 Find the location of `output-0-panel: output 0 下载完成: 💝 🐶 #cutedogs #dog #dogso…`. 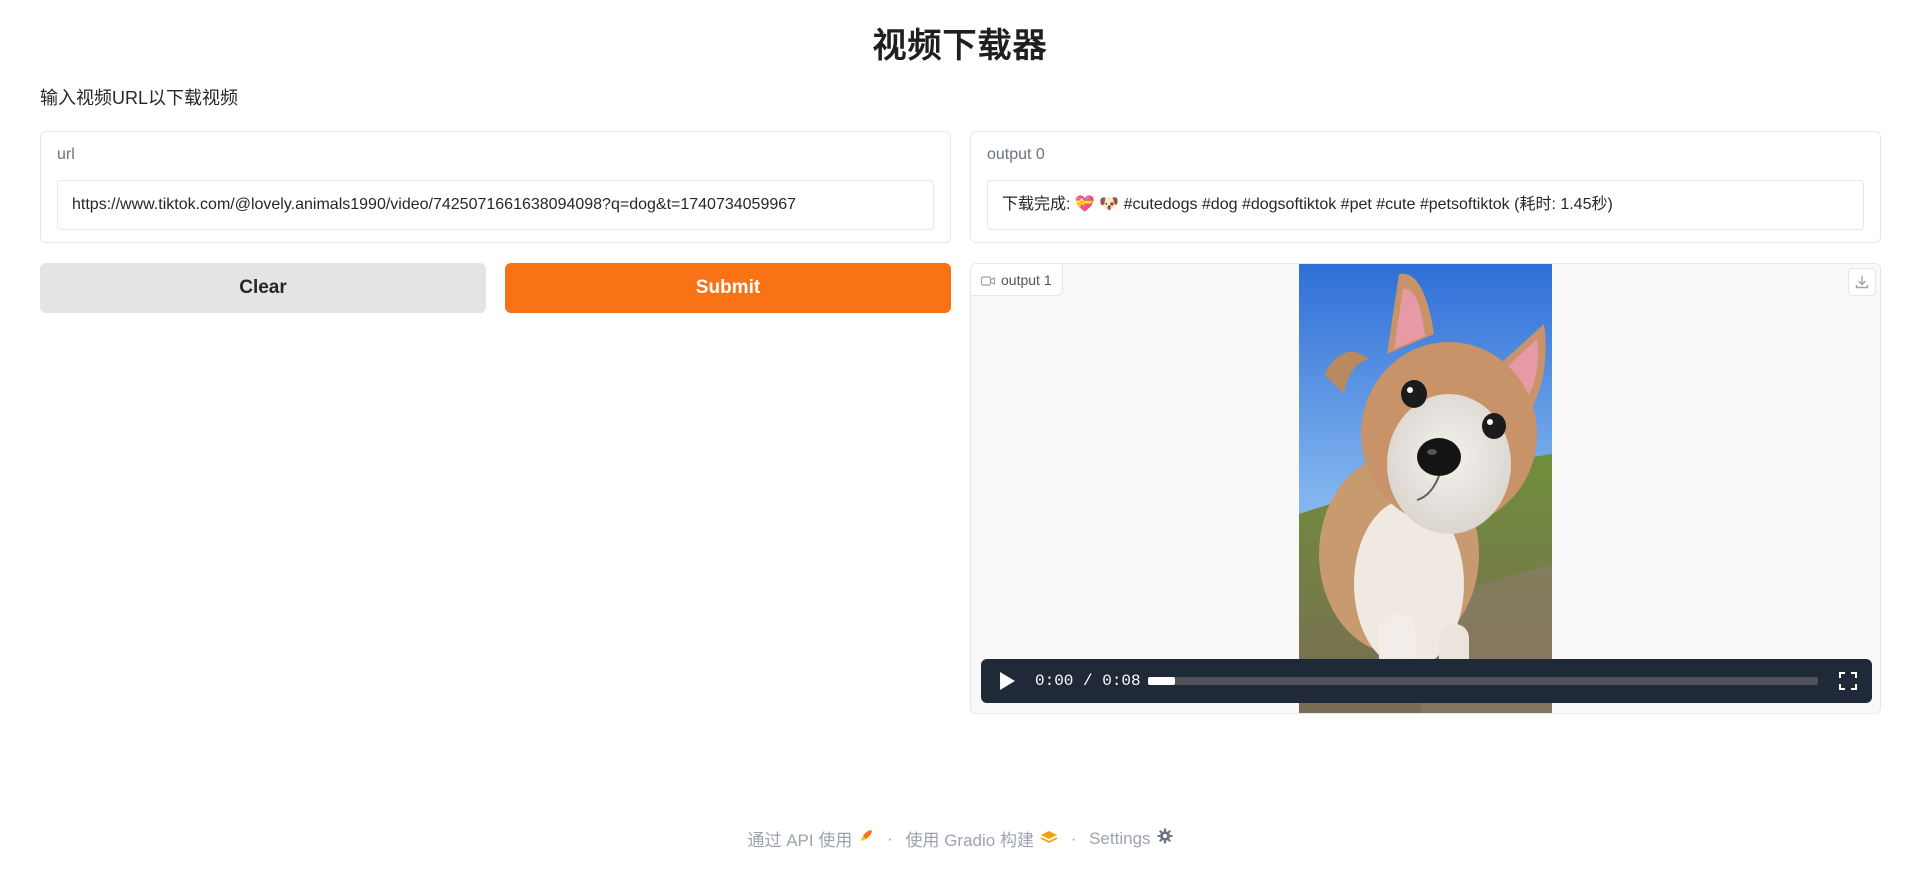

output-0-panel: output 0 下载完成: 💝 🐶 #cutedogs #dog #dogso… is located at coordinates (1425, 187).